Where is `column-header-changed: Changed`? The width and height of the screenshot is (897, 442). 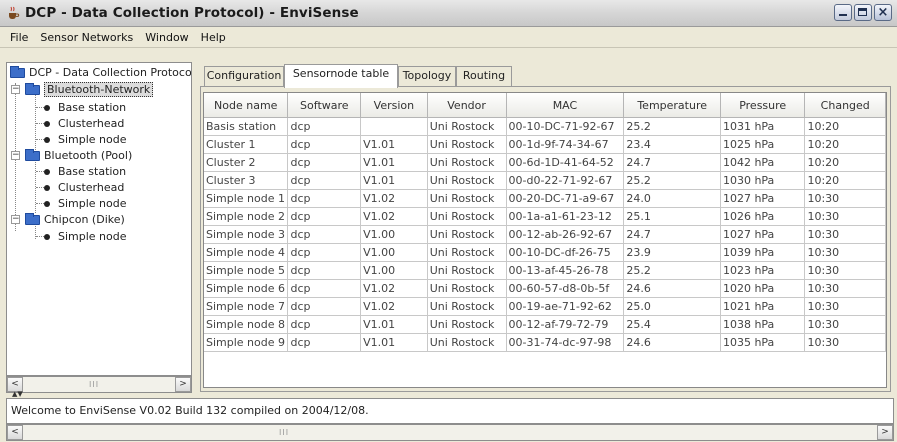
column-header-changed: Changed is located at coordinates (845, 105).